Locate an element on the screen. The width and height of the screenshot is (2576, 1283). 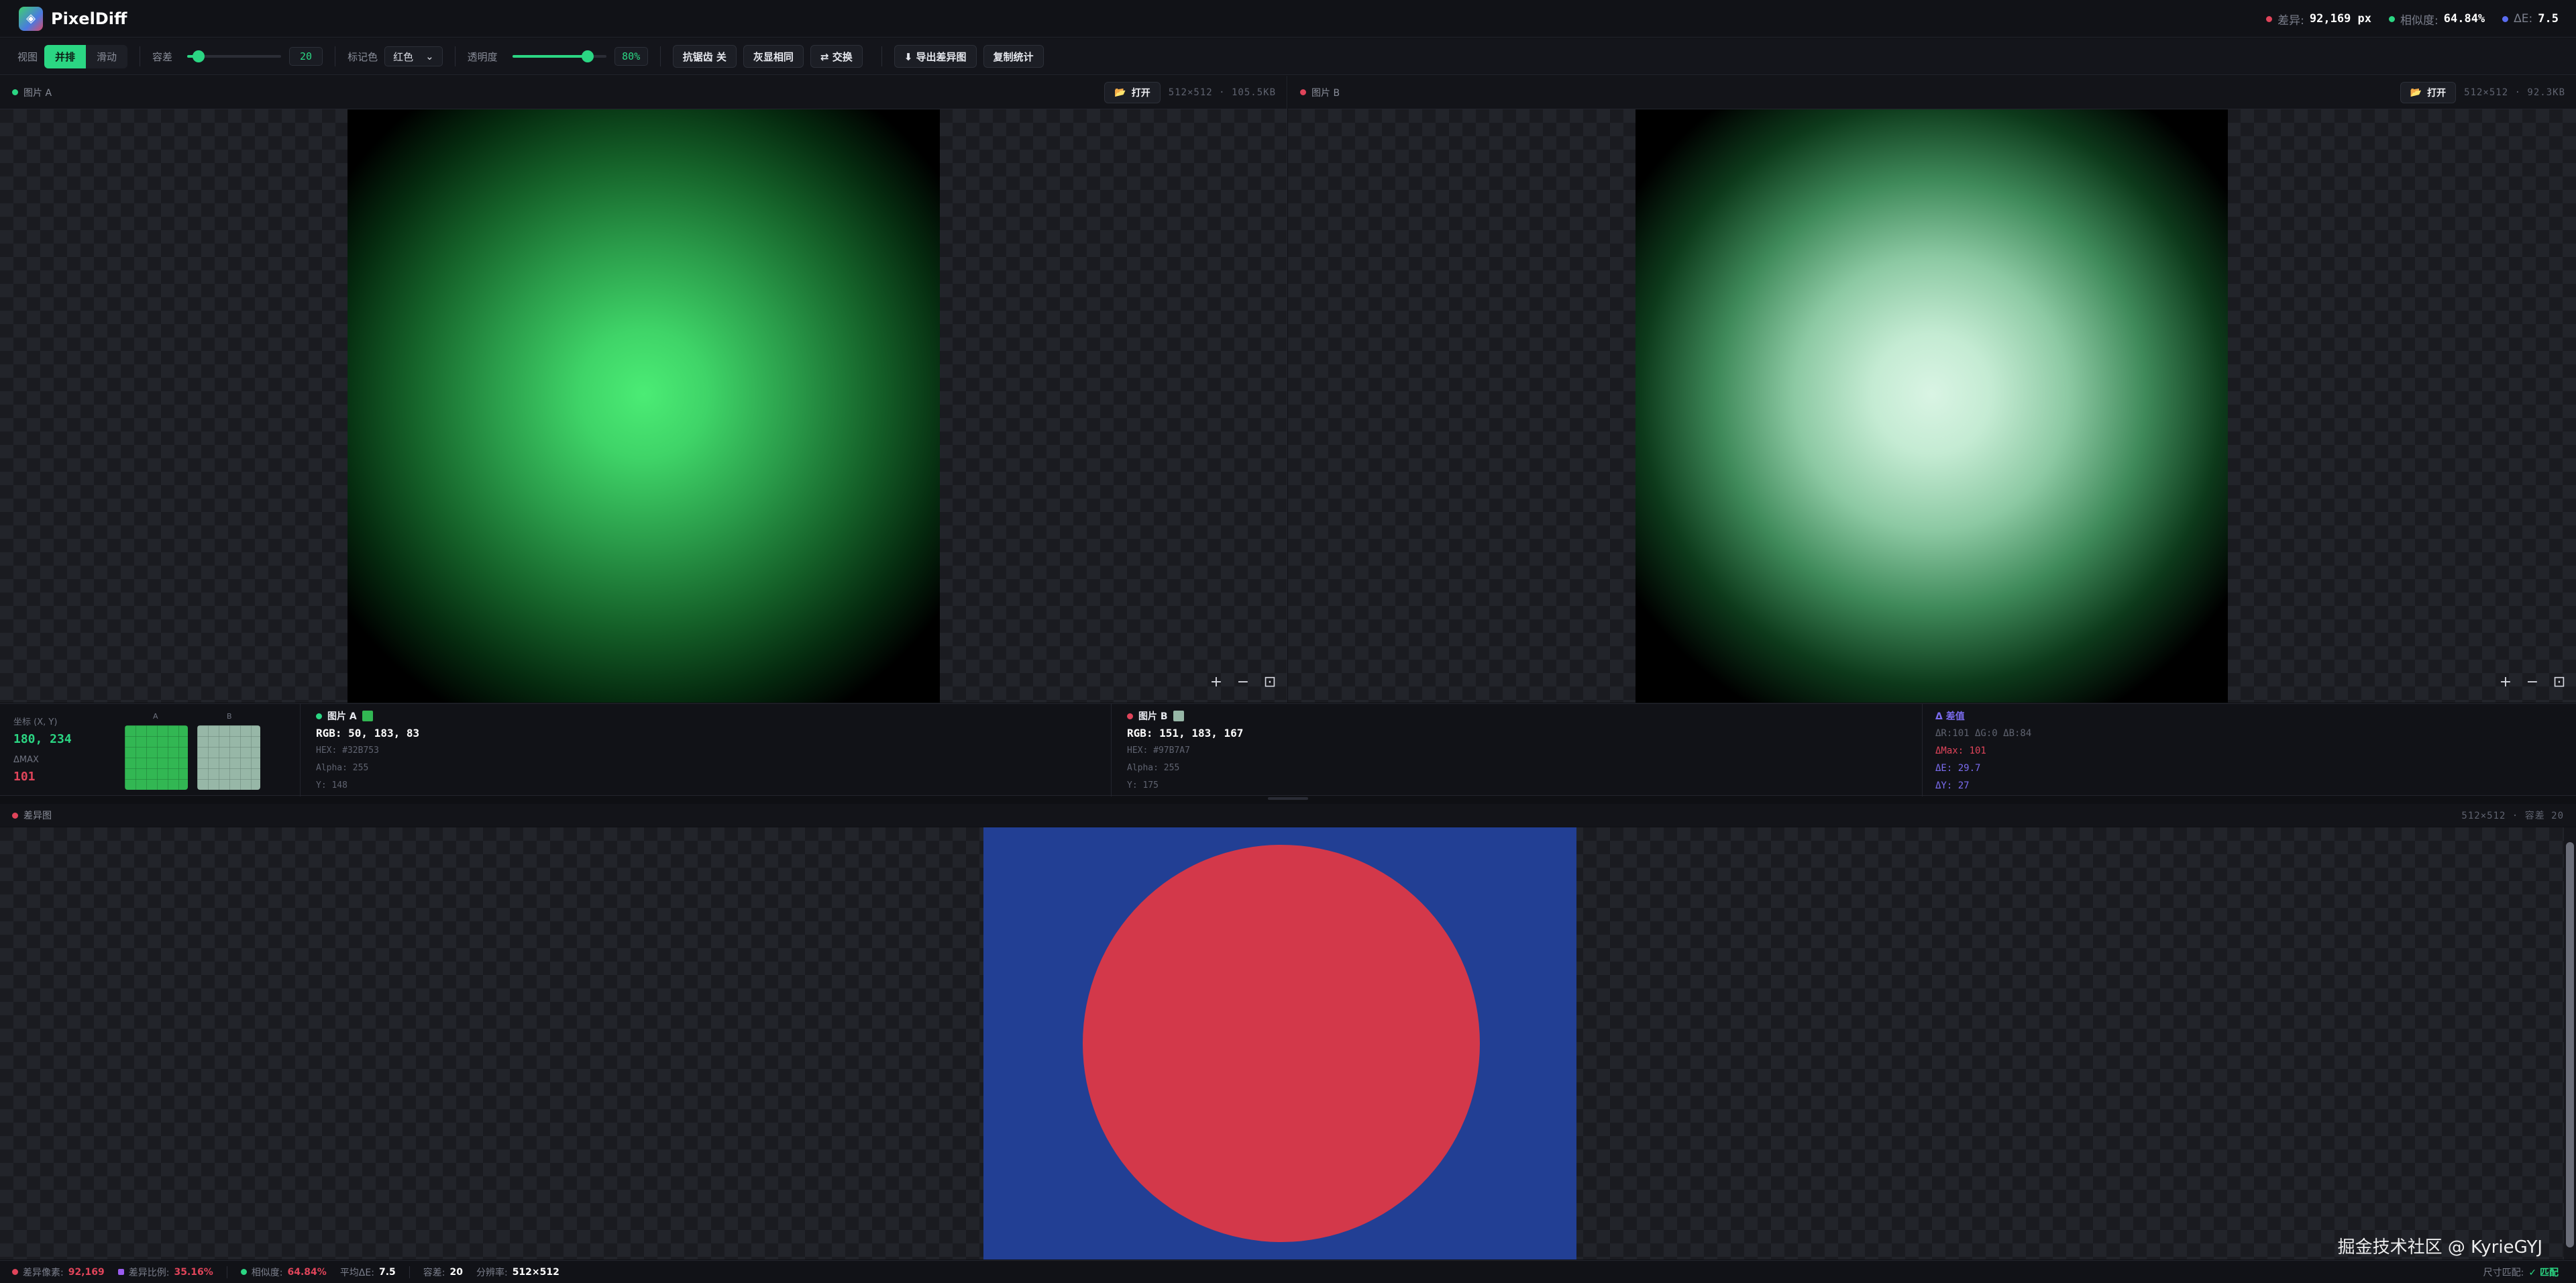
delta-max: ΔMax: 101 is located at coordinates (1960, 751).